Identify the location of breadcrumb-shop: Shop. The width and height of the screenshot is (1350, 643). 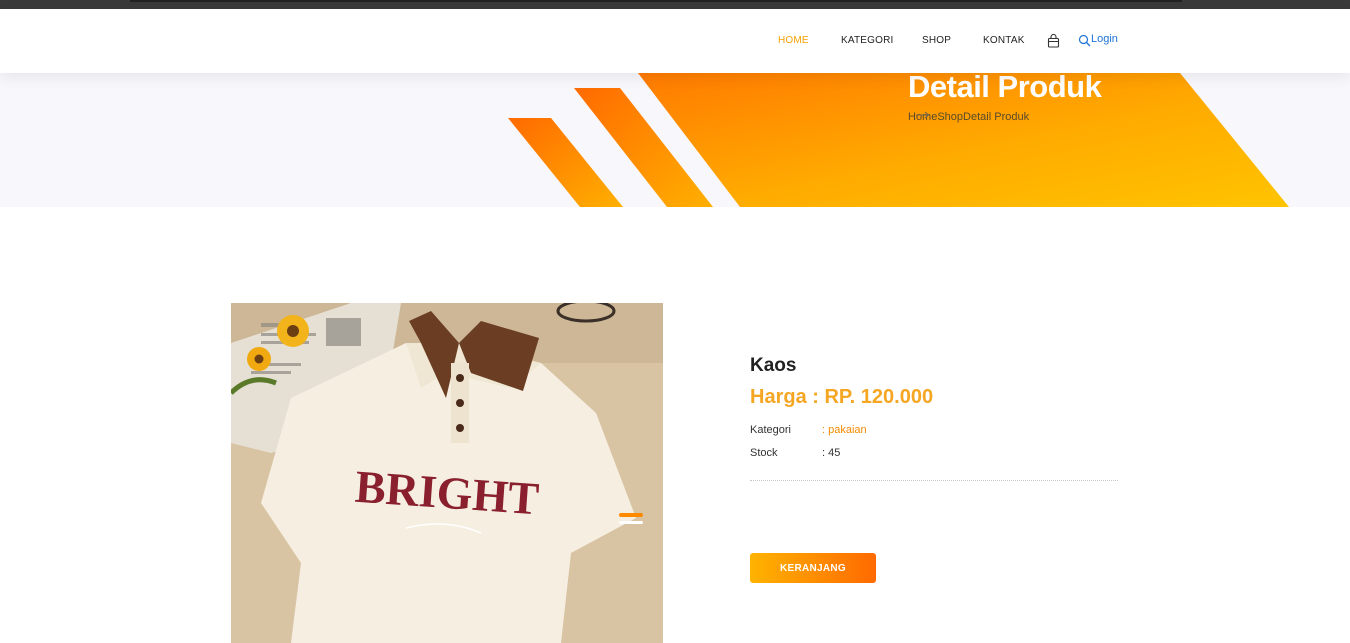
(950, 117).